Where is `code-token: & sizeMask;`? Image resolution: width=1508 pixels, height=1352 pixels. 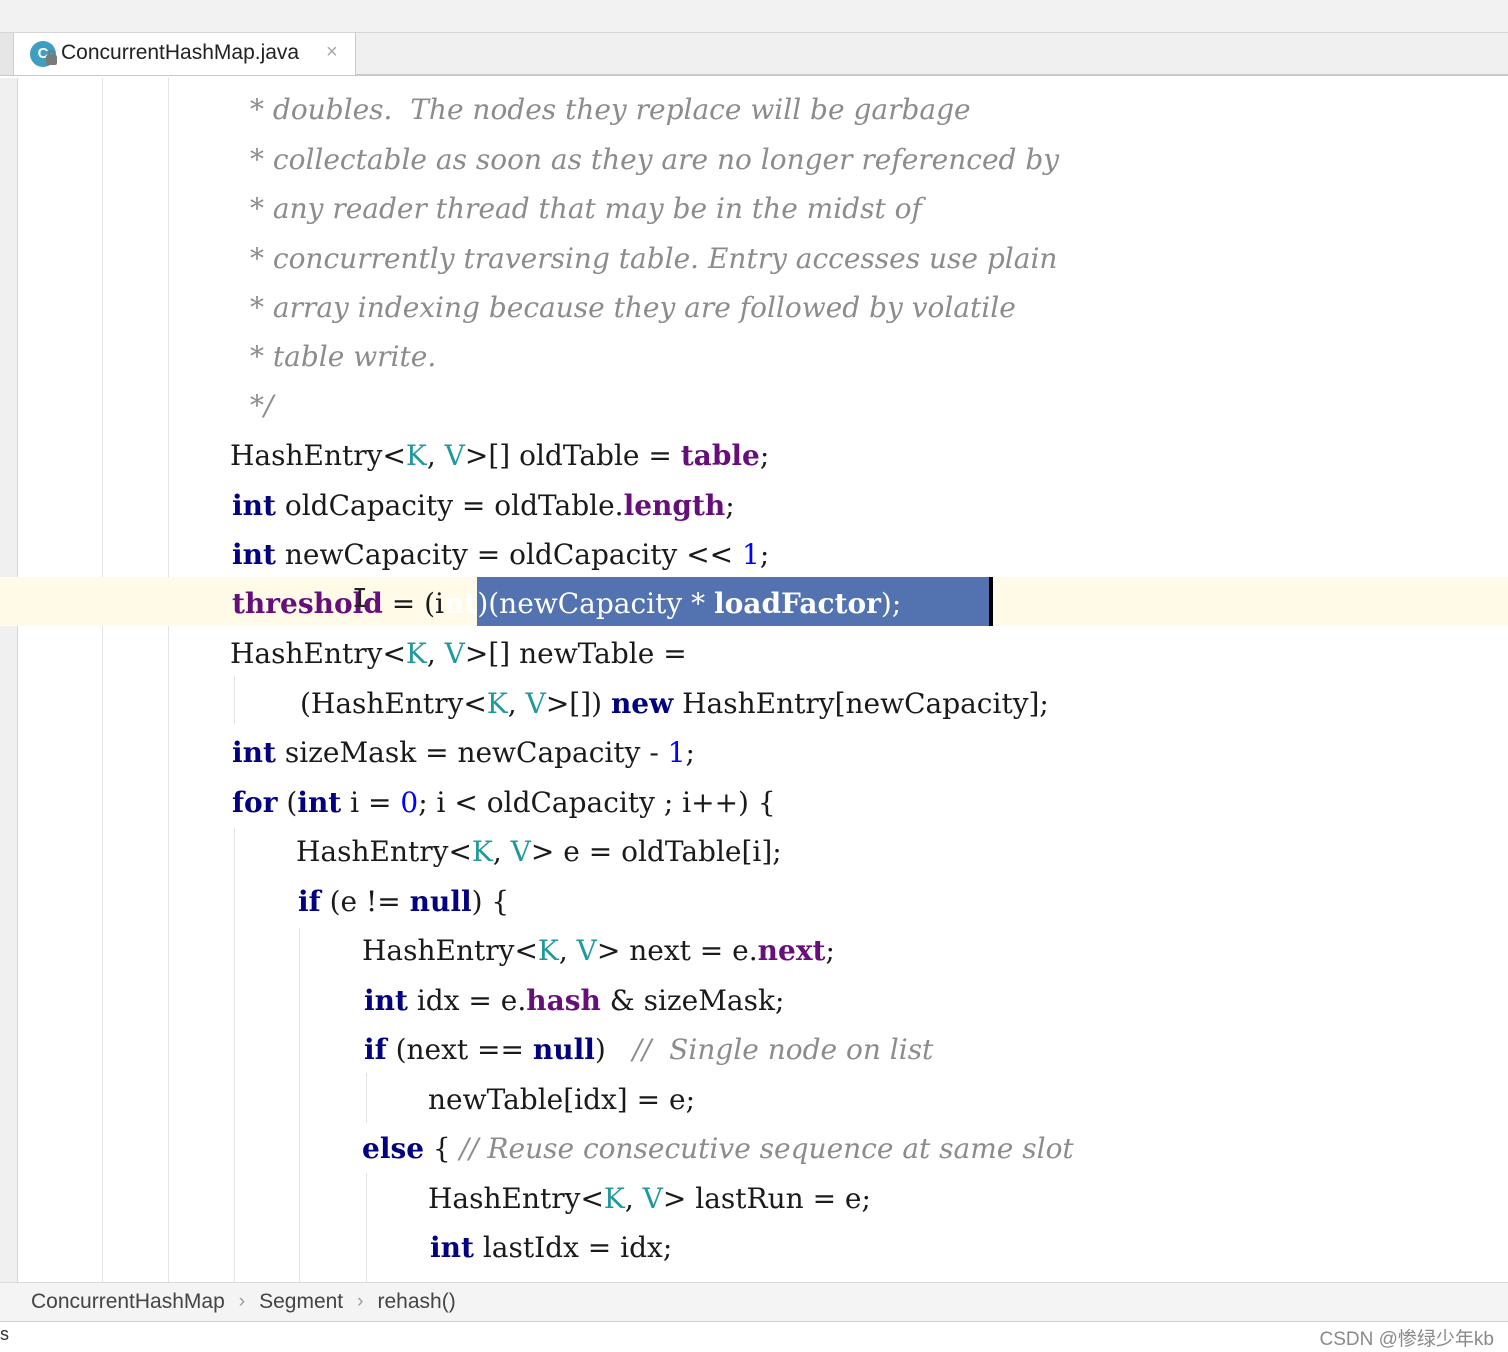 code-token: & sizeMask; is located at coordinates (692, 1000).